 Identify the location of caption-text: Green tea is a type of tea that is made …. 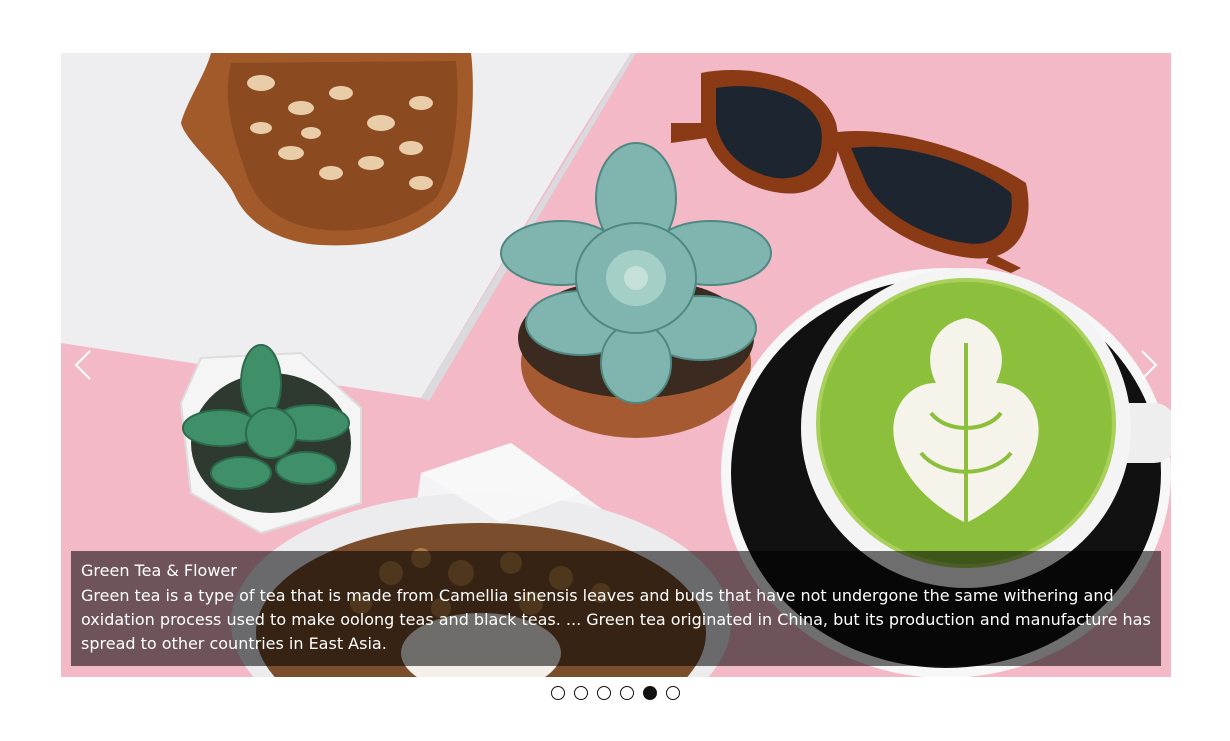
(616, 619).